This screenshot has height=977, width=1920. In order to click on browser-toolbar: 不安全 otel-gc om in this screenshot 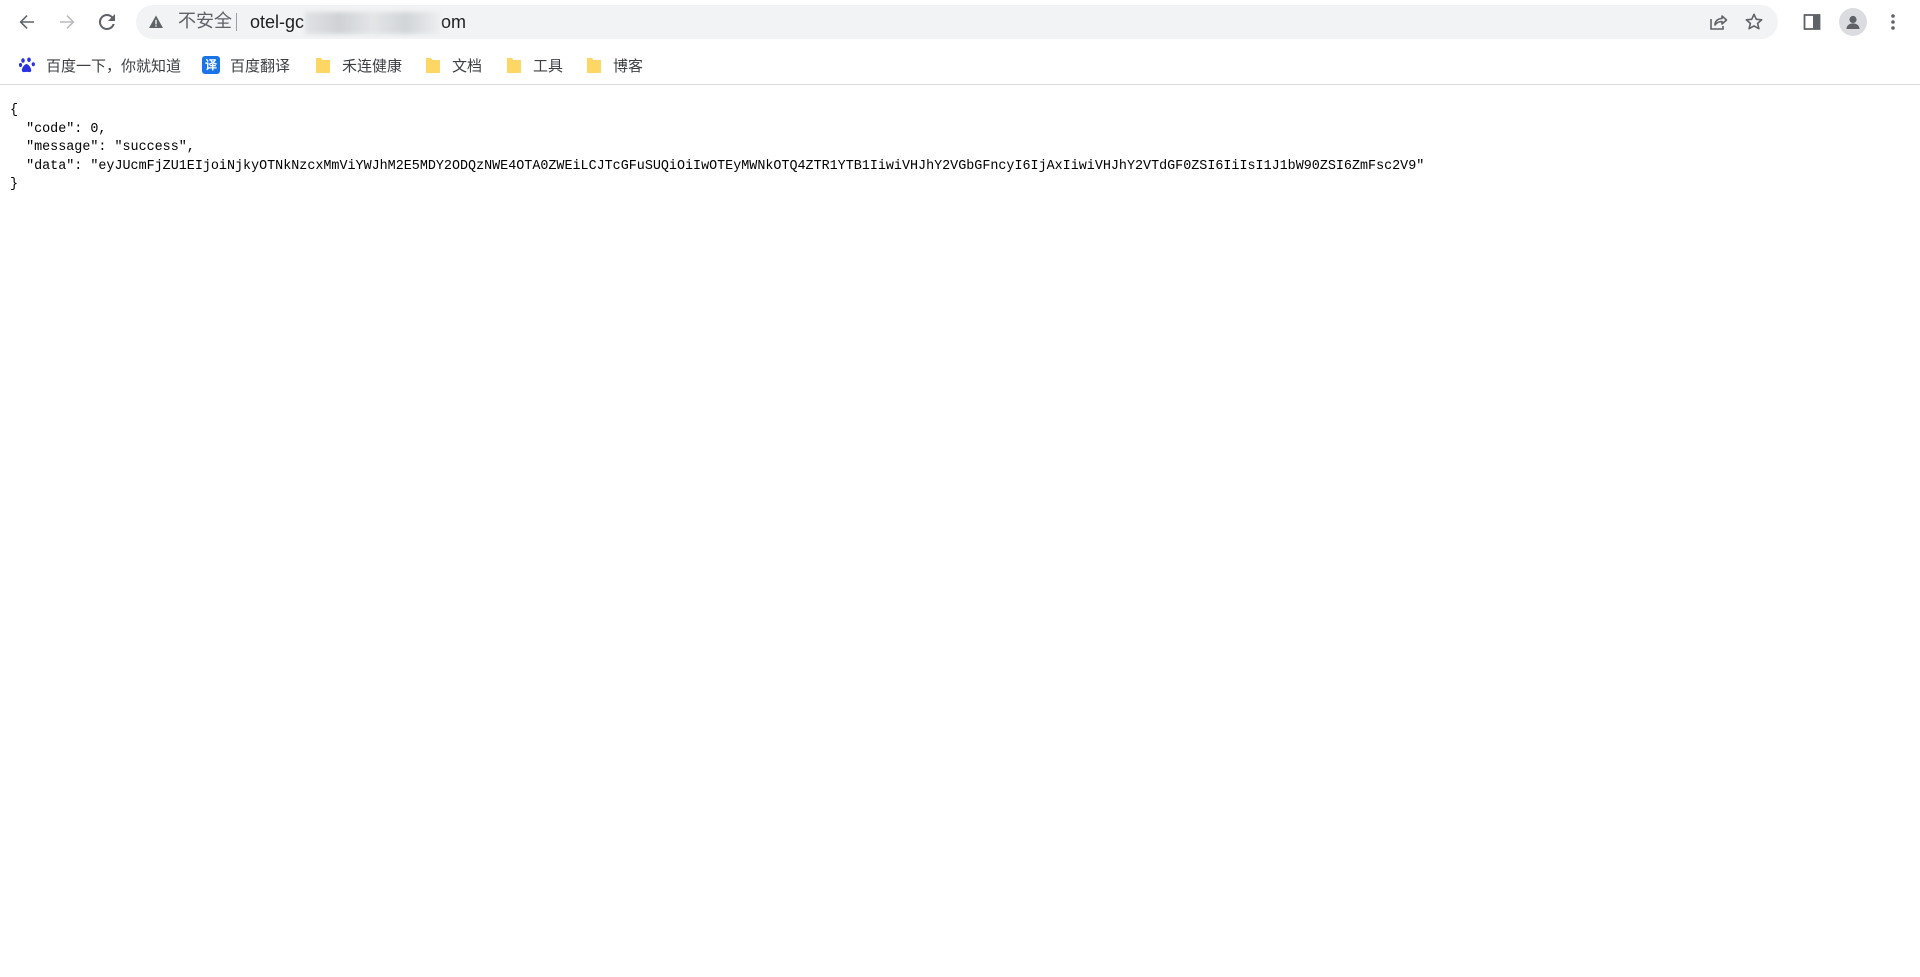, I will do `click(960, 23)`.